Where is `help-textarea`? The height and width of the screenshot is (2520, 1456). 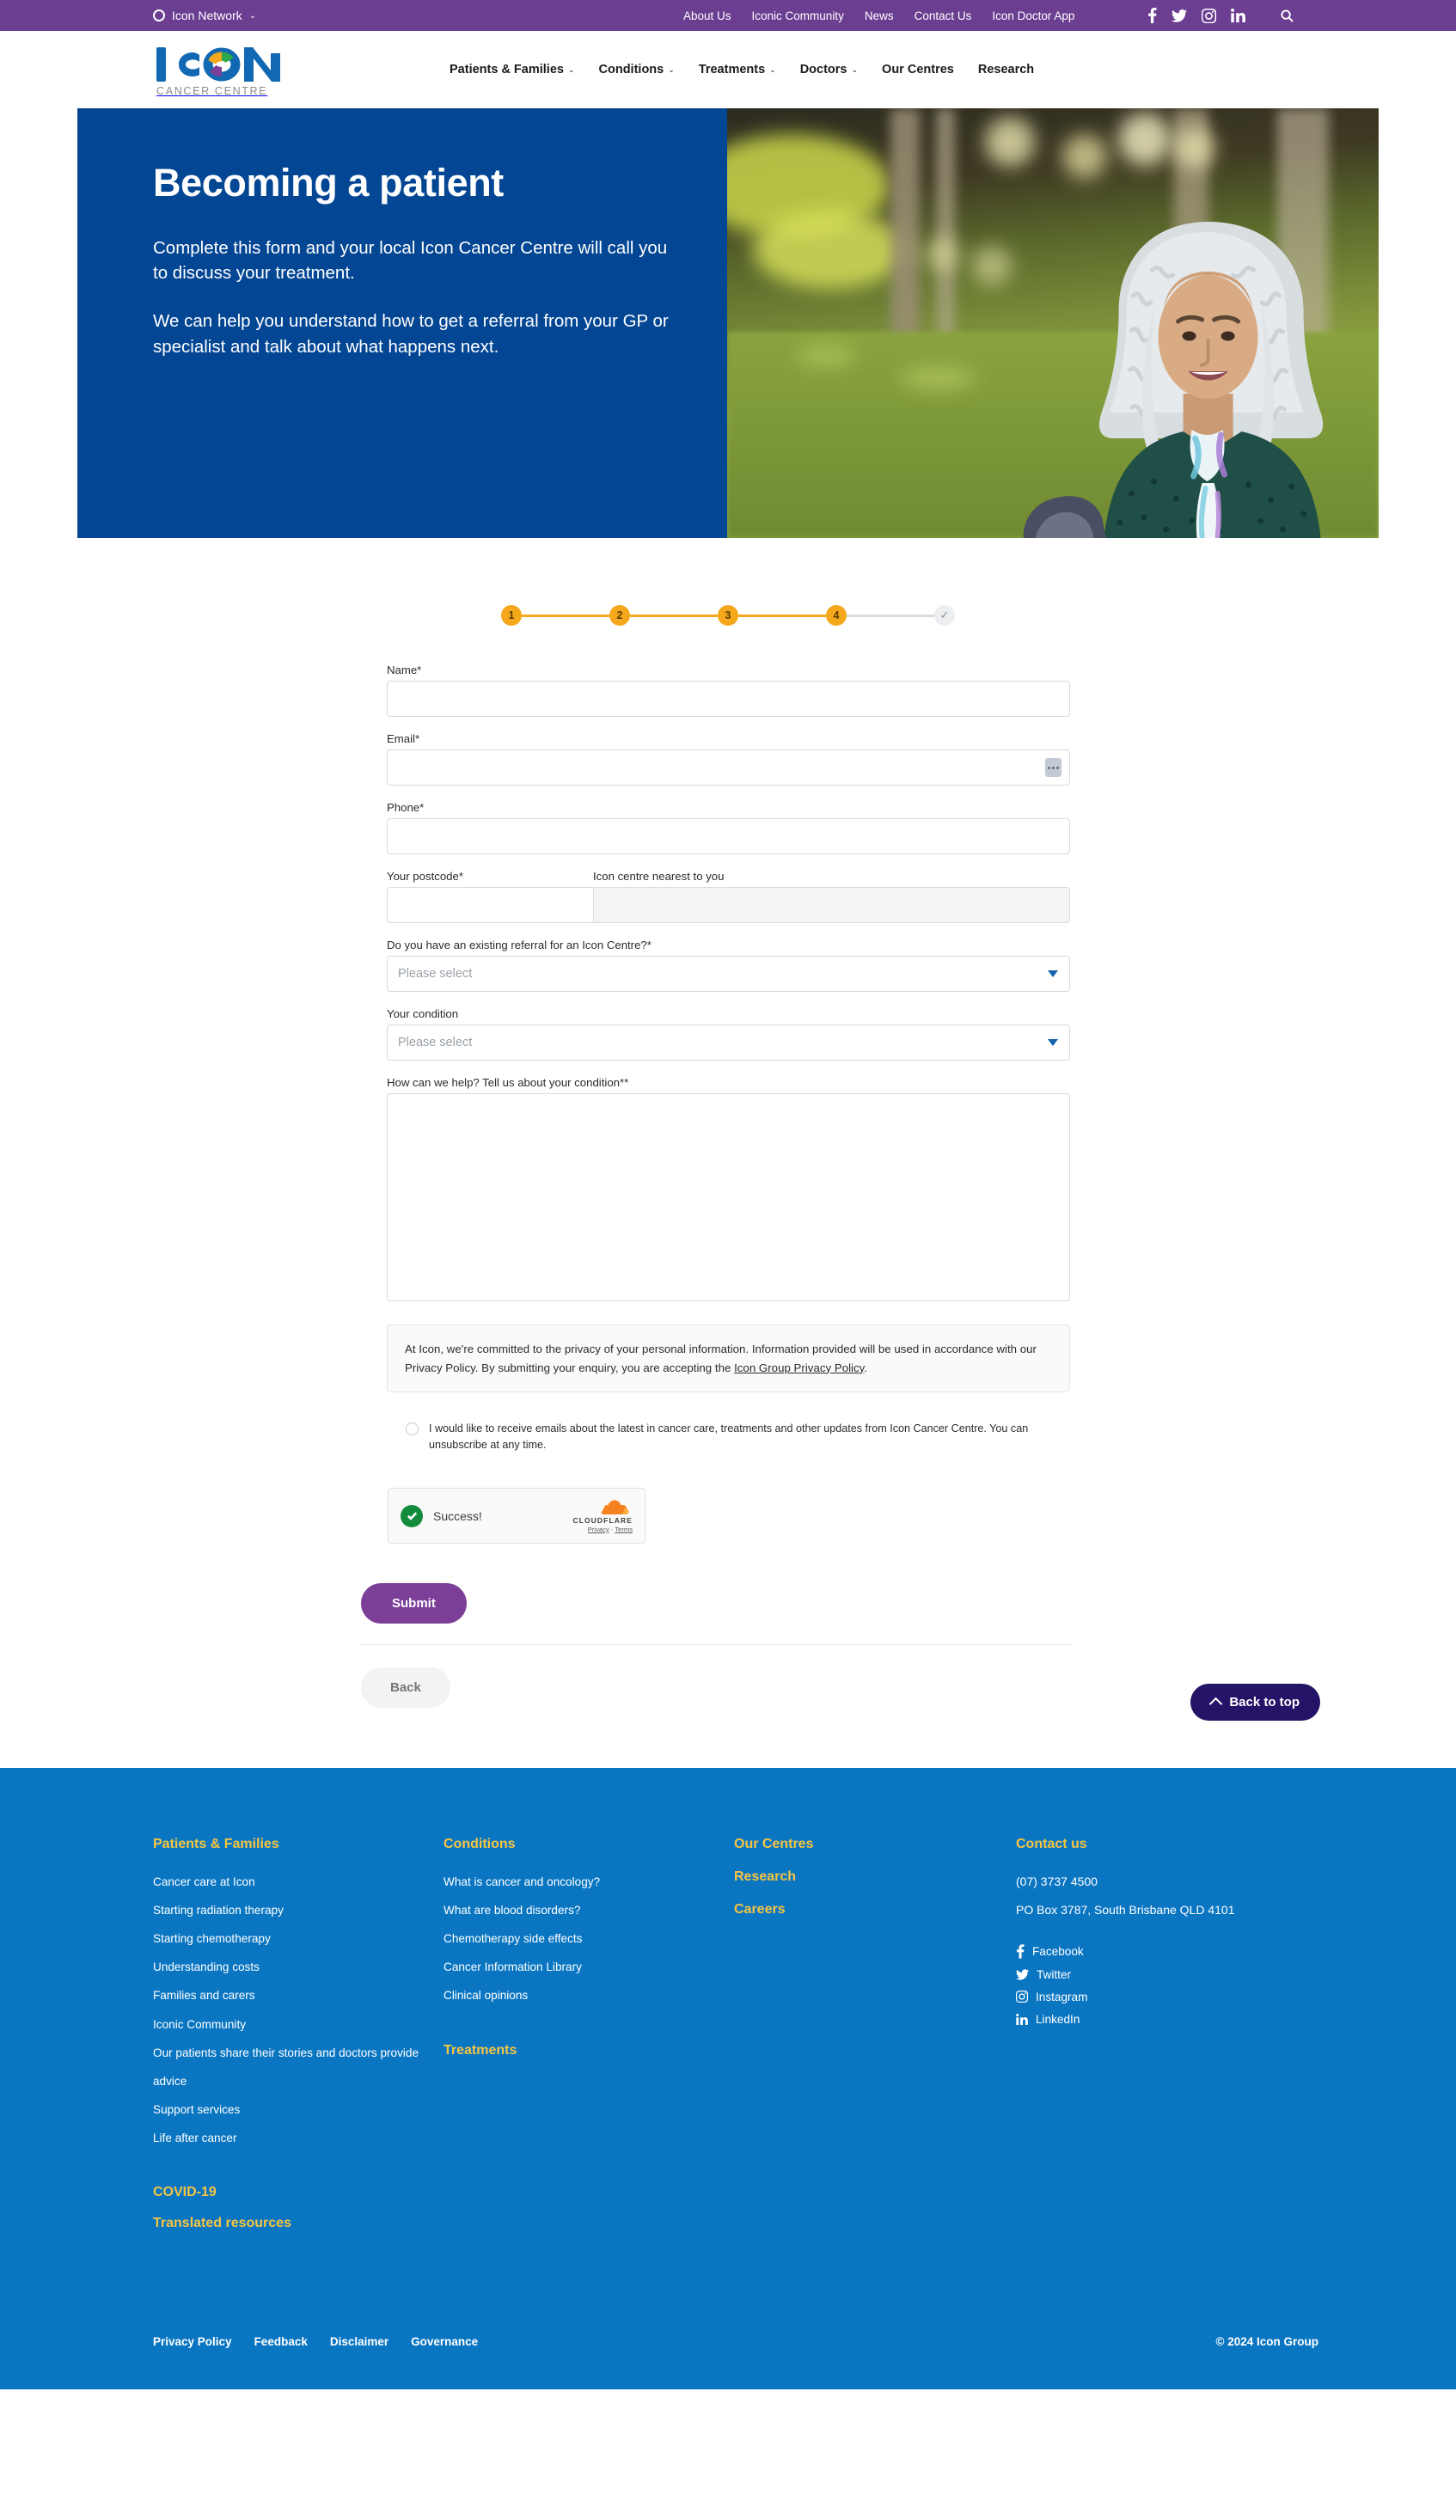
help-textarea is located at coordinates (729, 1197).